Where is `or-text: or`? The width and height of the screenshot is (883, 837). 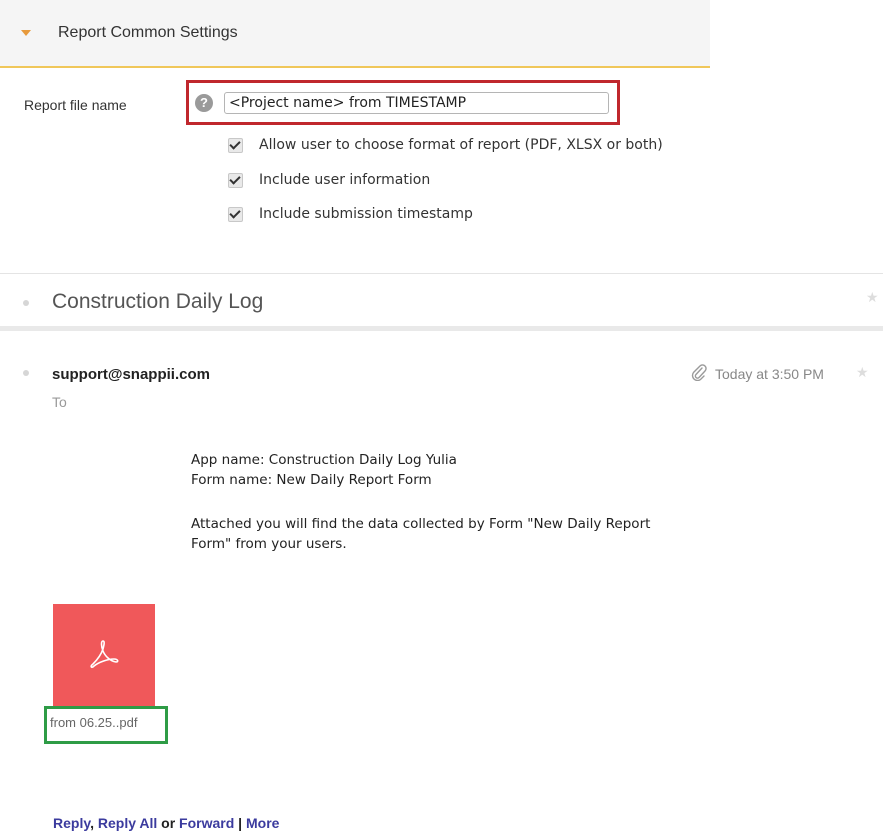
or-text: or is located at coordinates (168, 823).